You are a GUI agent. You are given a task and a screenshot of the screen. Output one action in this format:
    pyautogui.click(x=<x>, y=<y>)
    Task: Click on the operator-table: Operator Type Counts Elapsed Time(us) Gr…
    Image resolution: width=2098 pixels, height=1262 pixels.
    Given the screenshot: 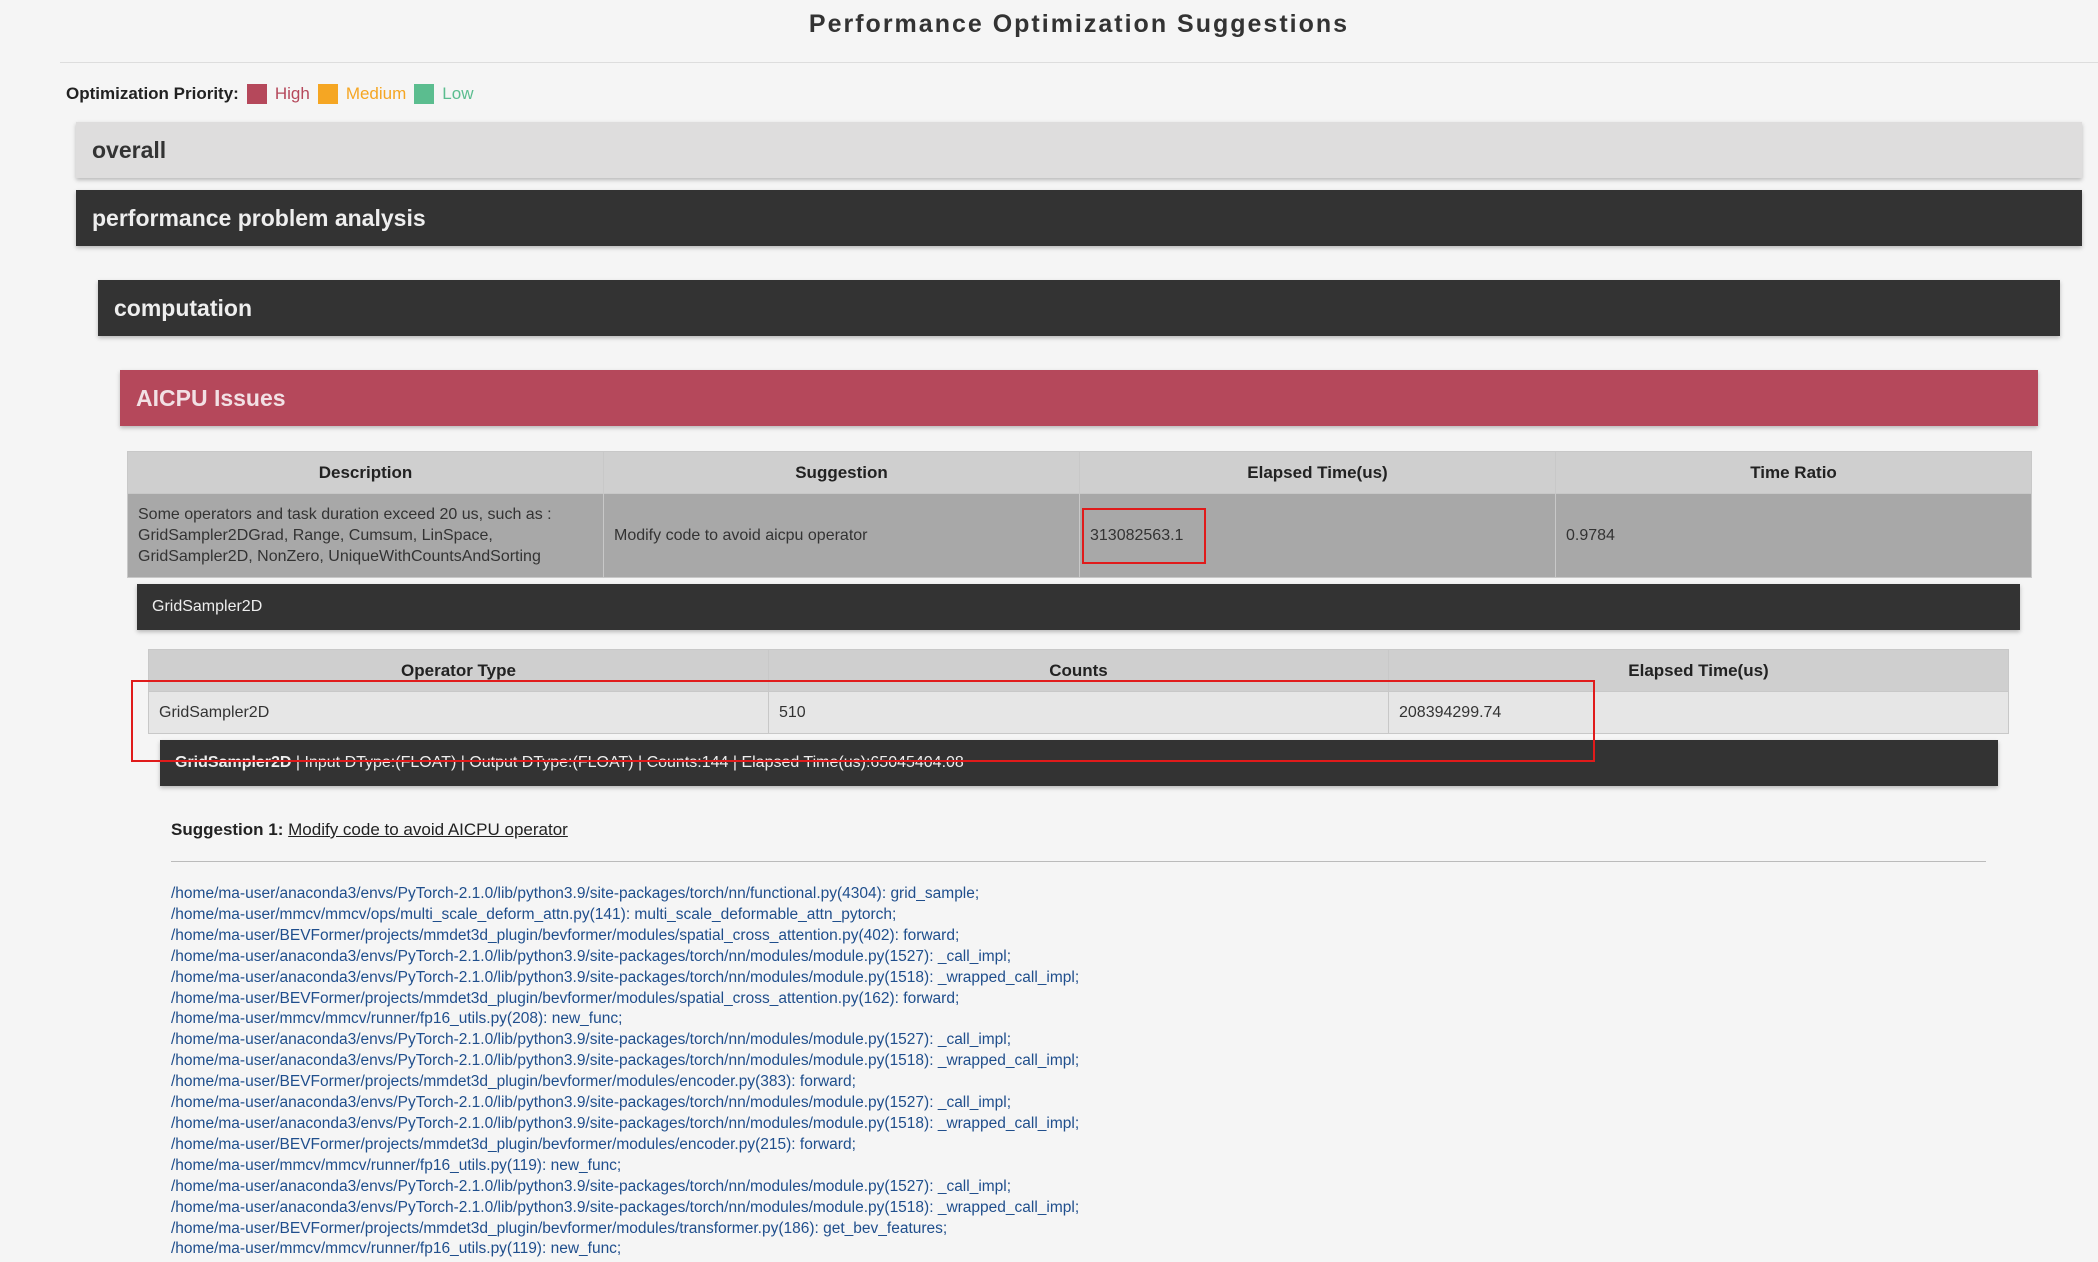 What is the action you would take?
    pyautogui.click(x=1078, y=691)
    